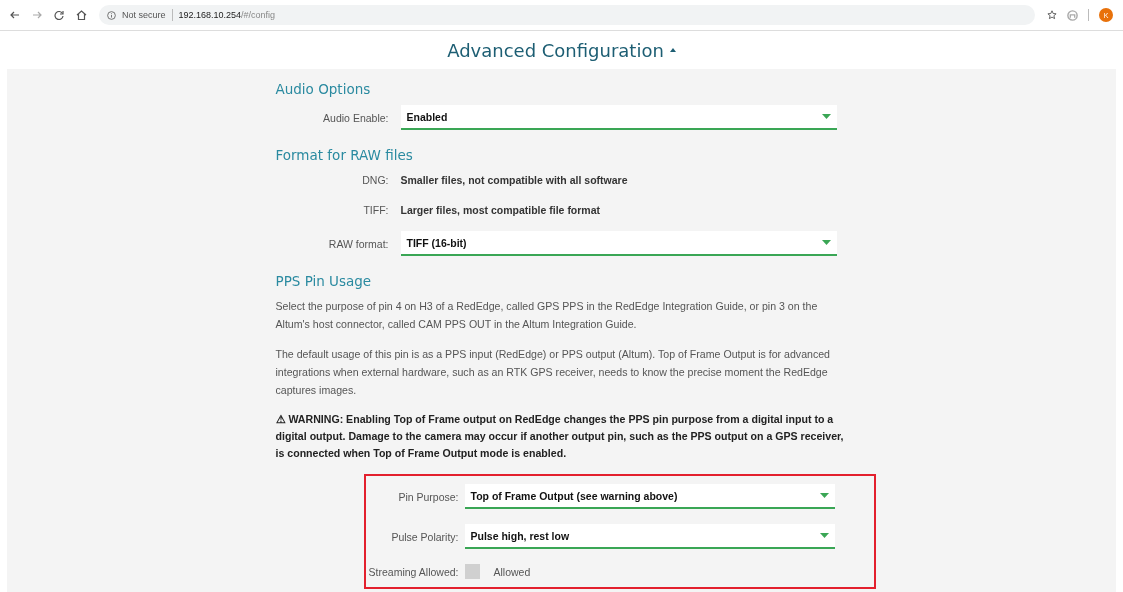 The height and width of the screenshot is (592, 1123). I want to click on dropdown: Top of Frame Output (see warning above), so click(649, 496).